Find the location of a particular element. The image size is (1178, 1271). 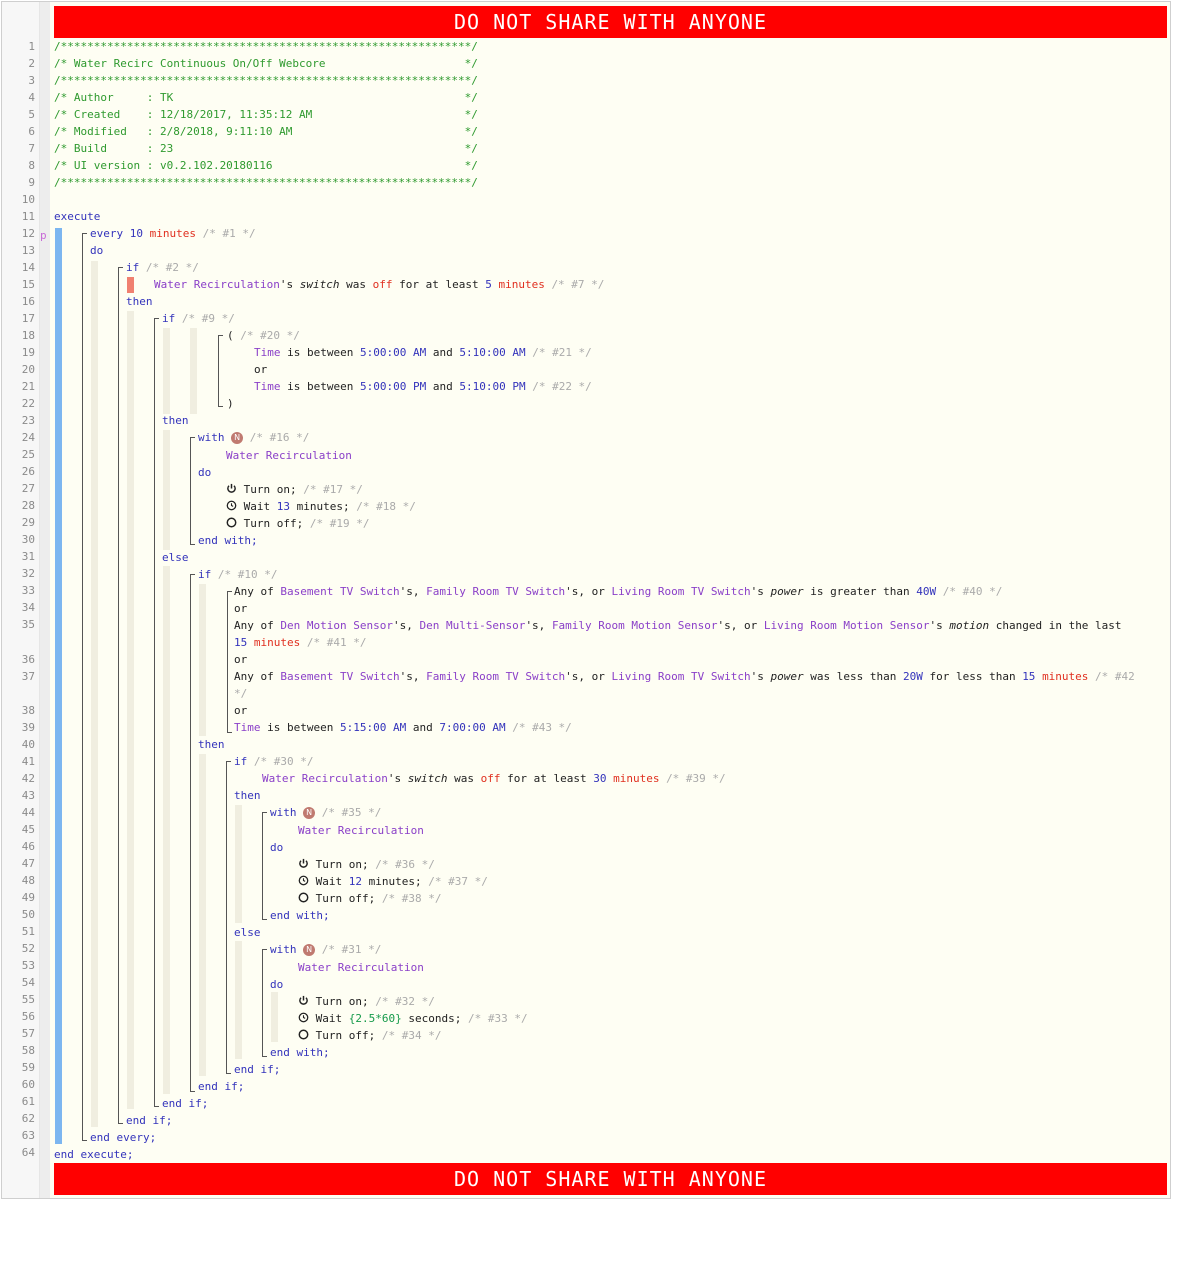

line-number: 29 is located at coordinates (28, 522).